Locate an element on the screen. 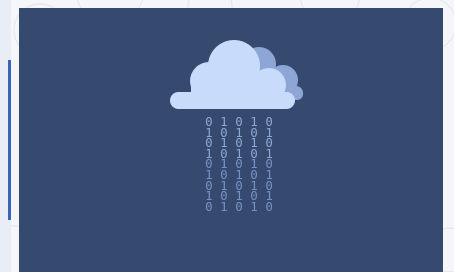 Image resolution: width=454 pixels, height=272 pixels. left-accent-bar is located at coordinates (5, 136).